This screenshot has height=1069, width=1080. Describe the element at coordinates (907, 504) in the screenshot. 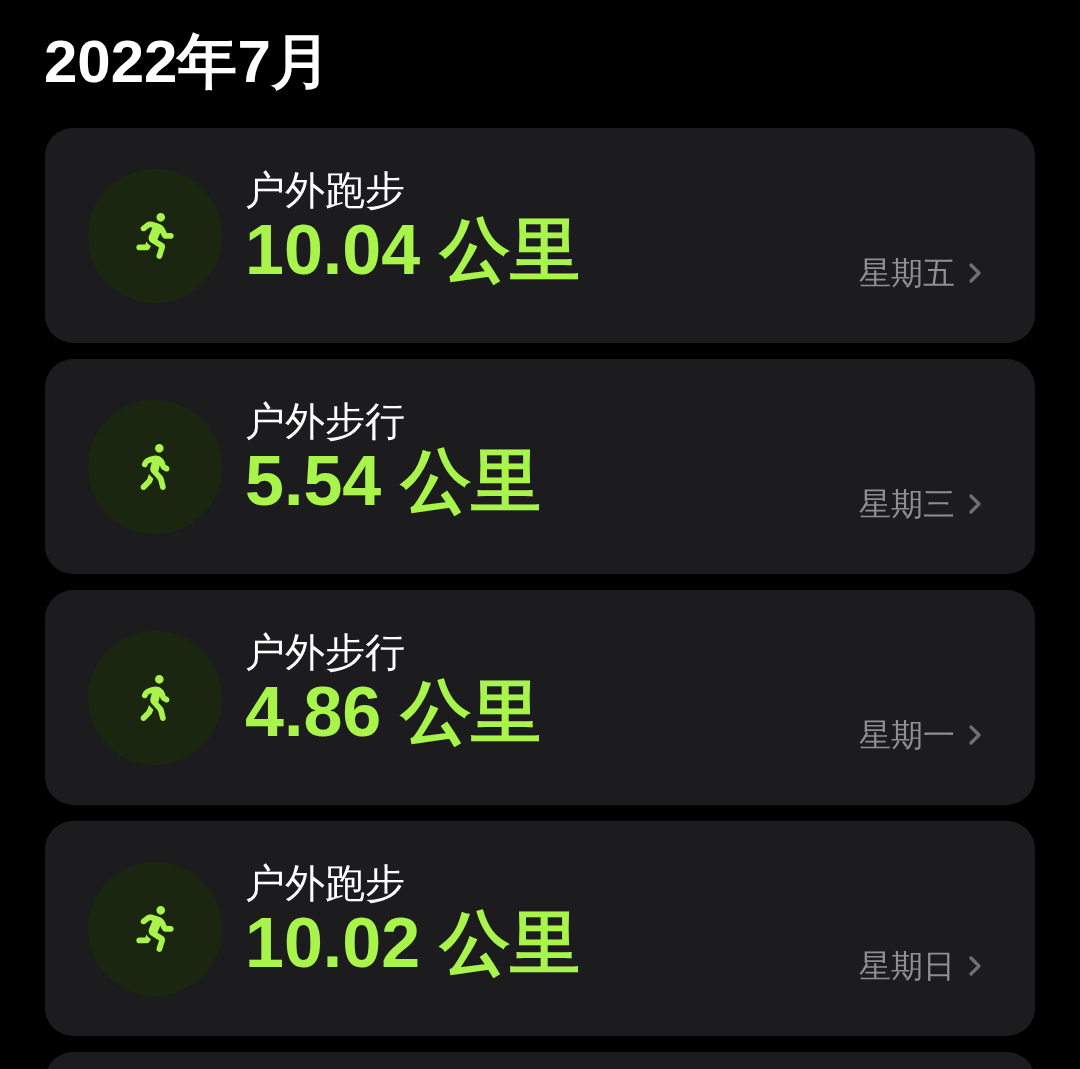

I see `workout-day: 星期三` at that location.